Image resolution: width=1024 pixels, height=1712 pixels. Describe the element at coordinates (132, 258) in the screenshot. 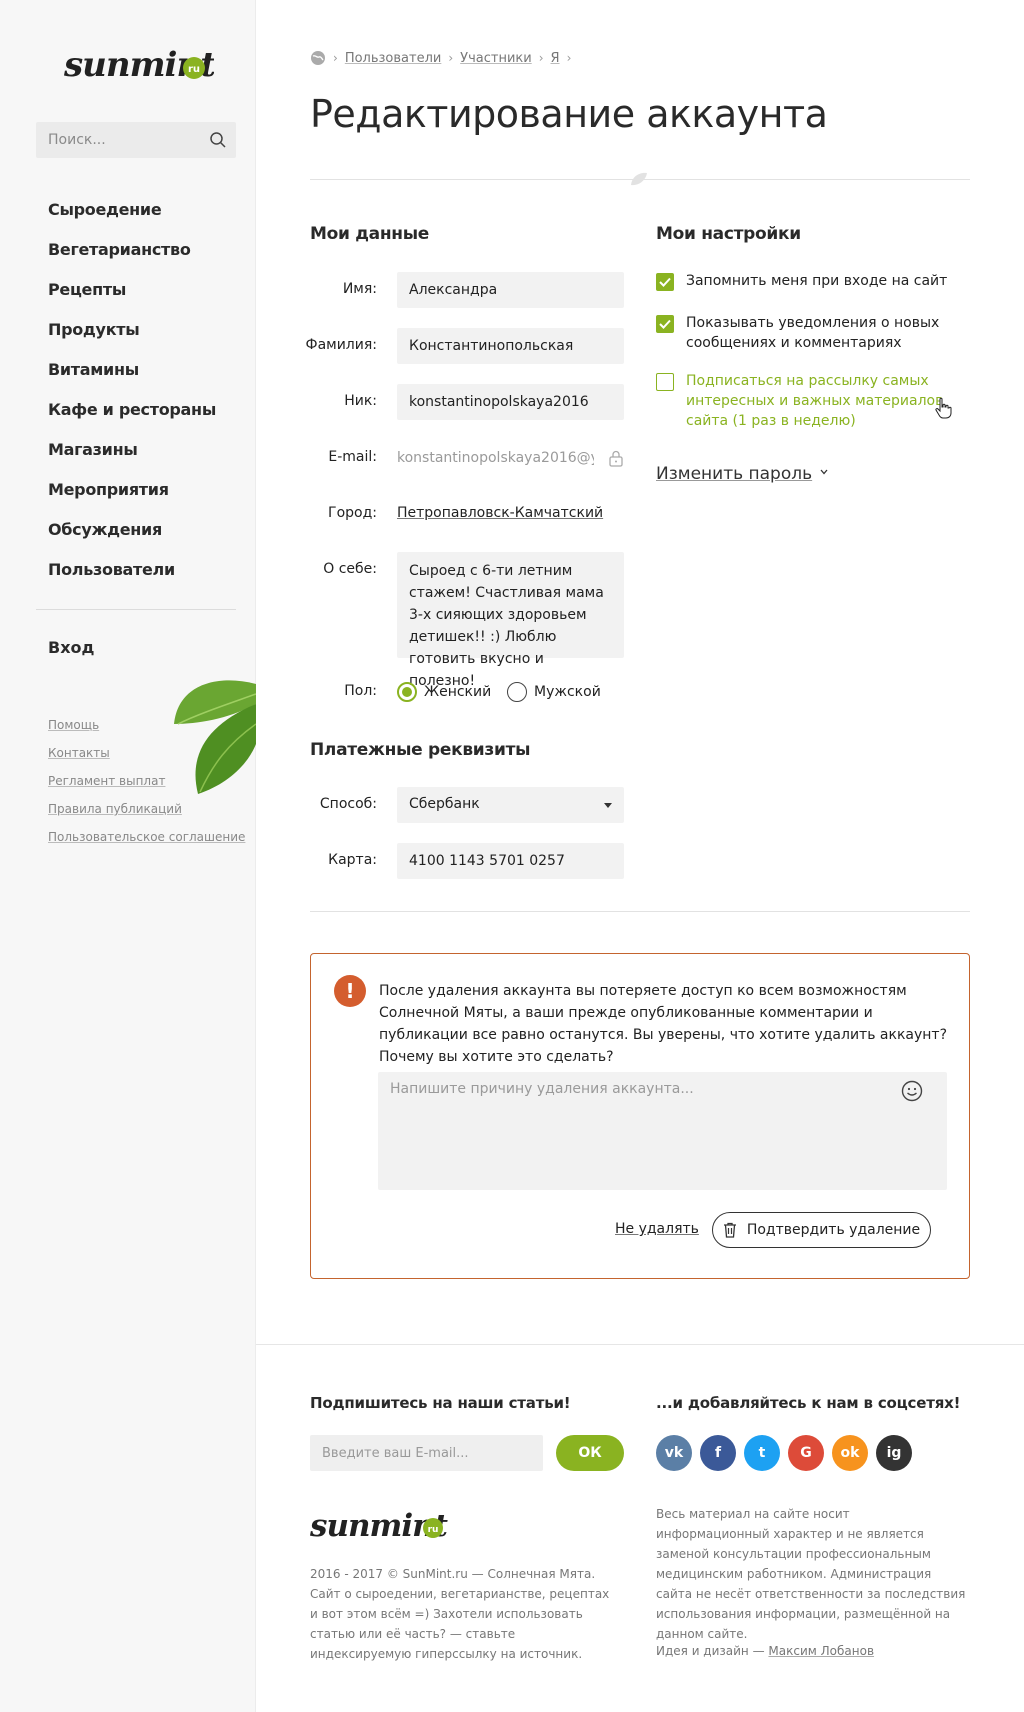

I see `nav-item-vegetarianism: Вегетарианство` at that location.